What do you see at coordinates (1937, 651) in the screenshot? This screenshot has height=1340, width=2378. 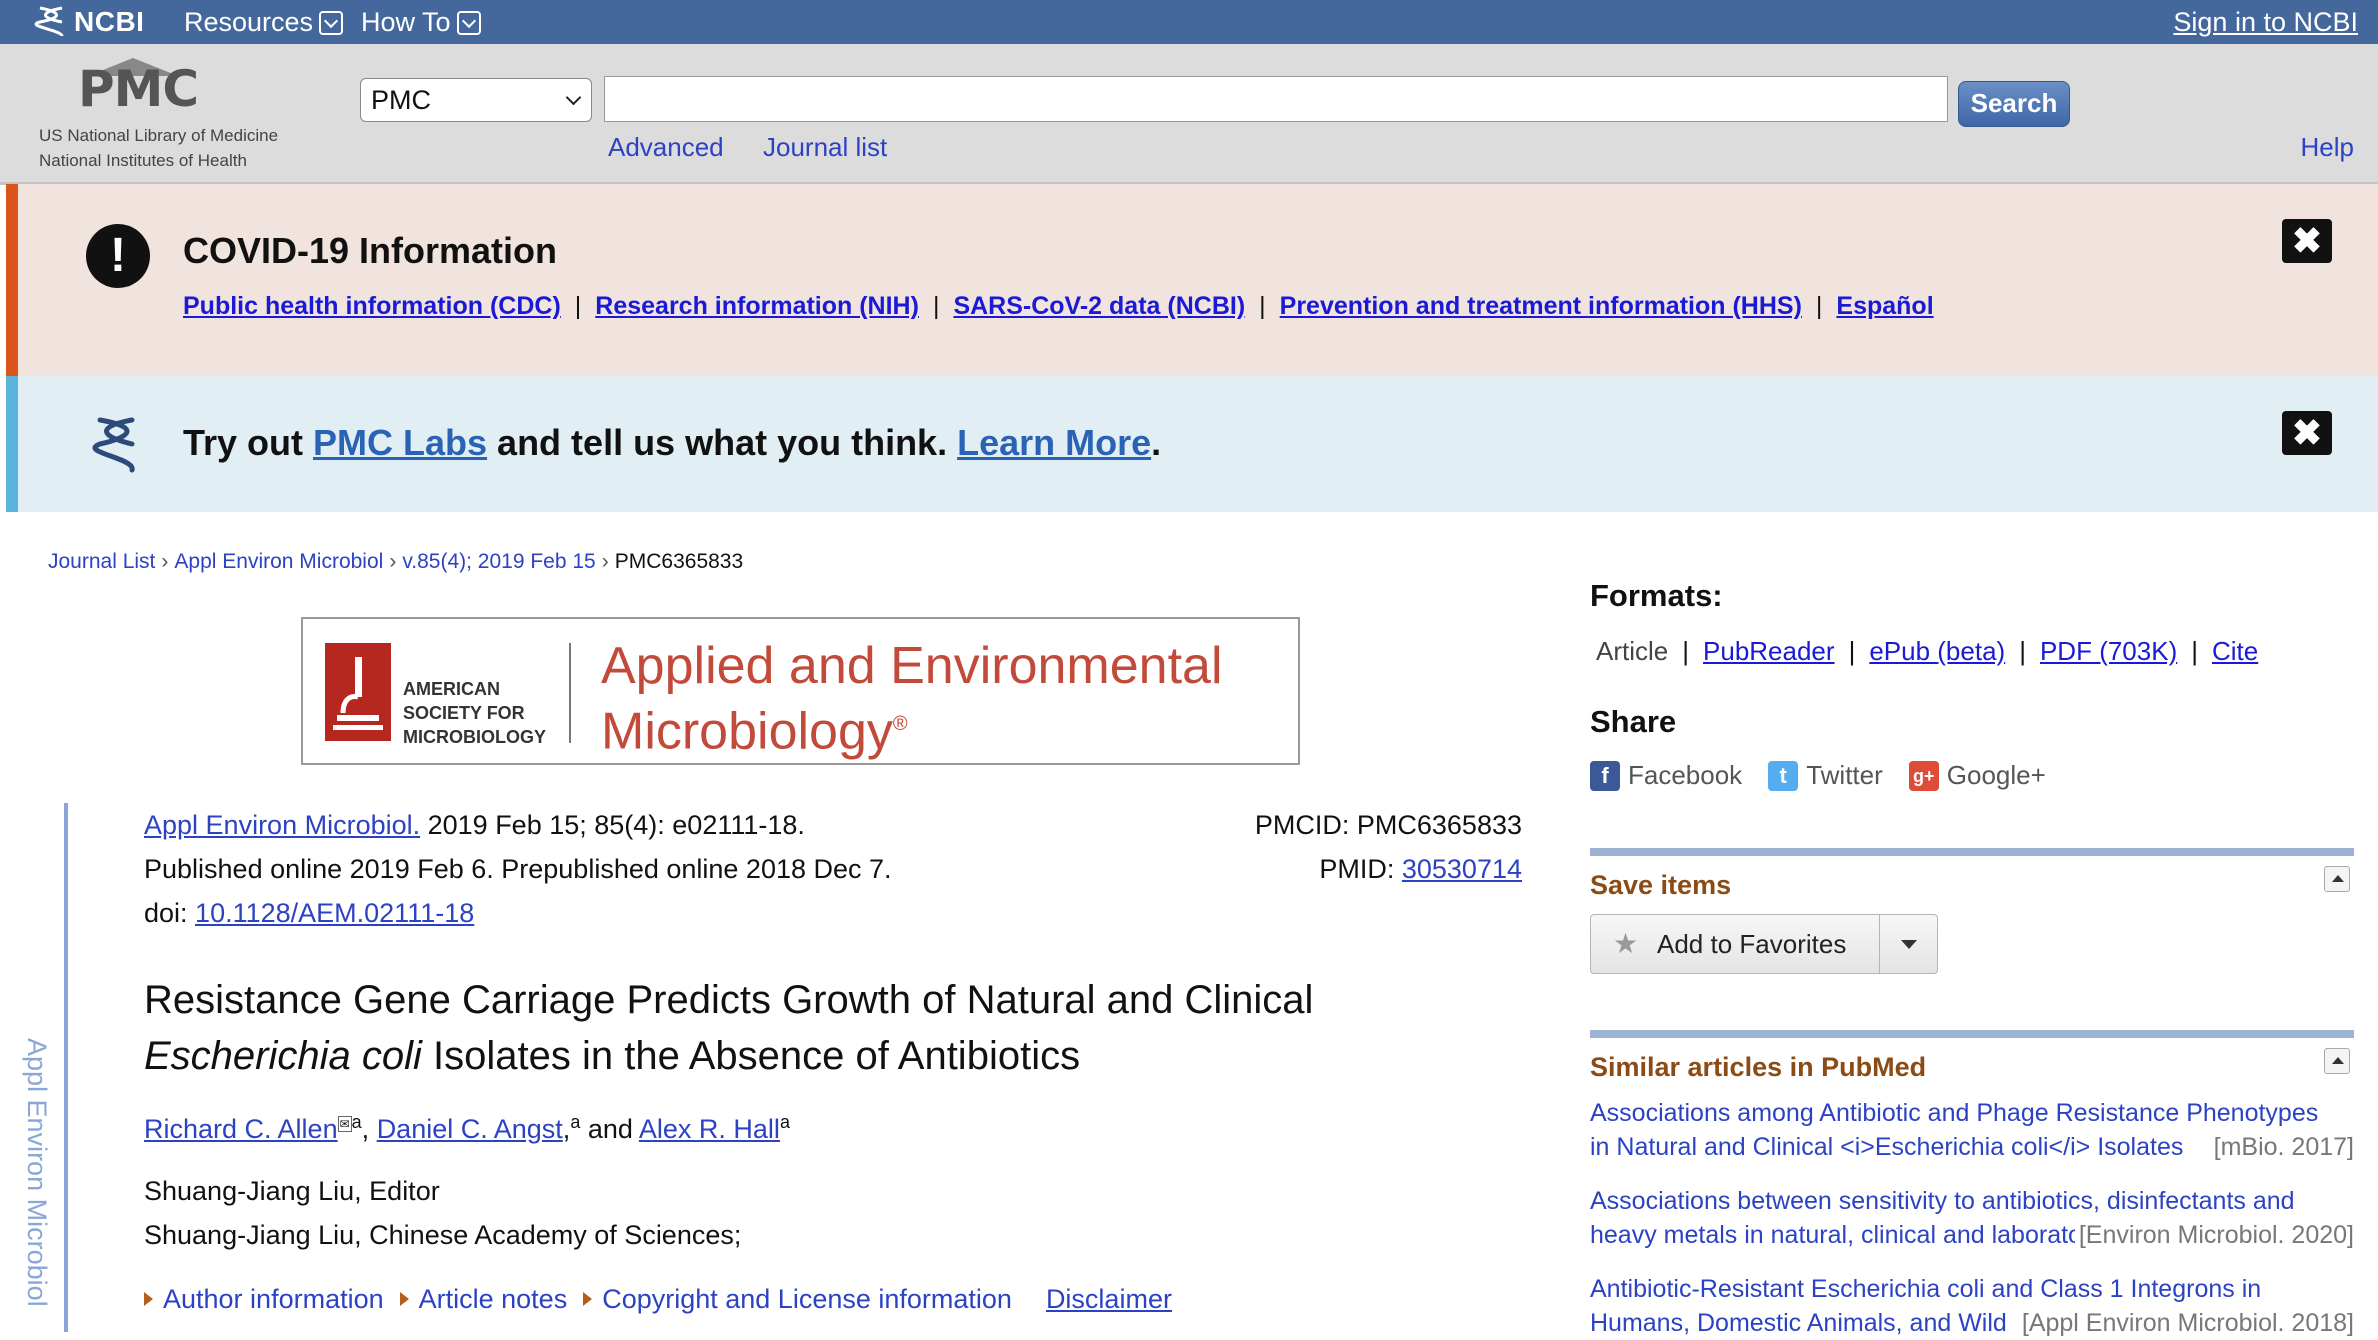 I see `format-epub: ePub (beta)` at bounding box center [1937, 651].